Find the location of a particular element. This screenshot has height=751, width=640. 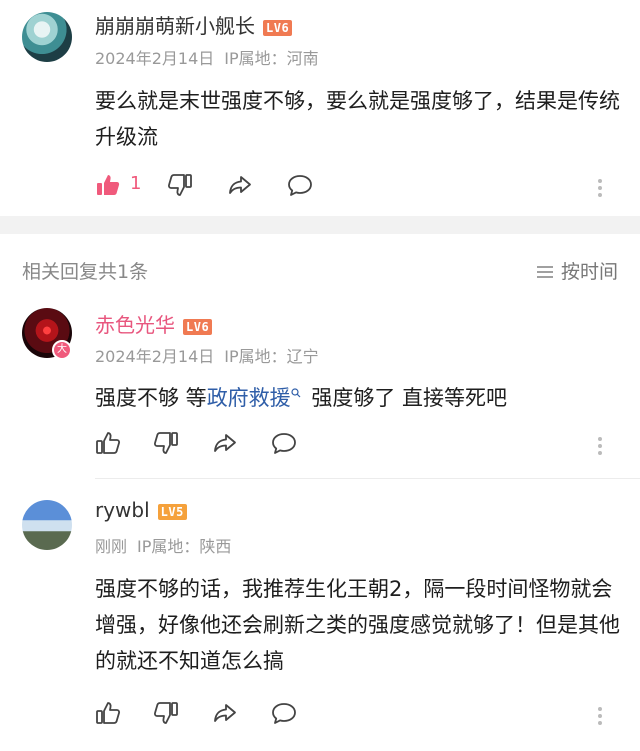

username: 赤色光华 LV6 is located at coordinates (154, 323).